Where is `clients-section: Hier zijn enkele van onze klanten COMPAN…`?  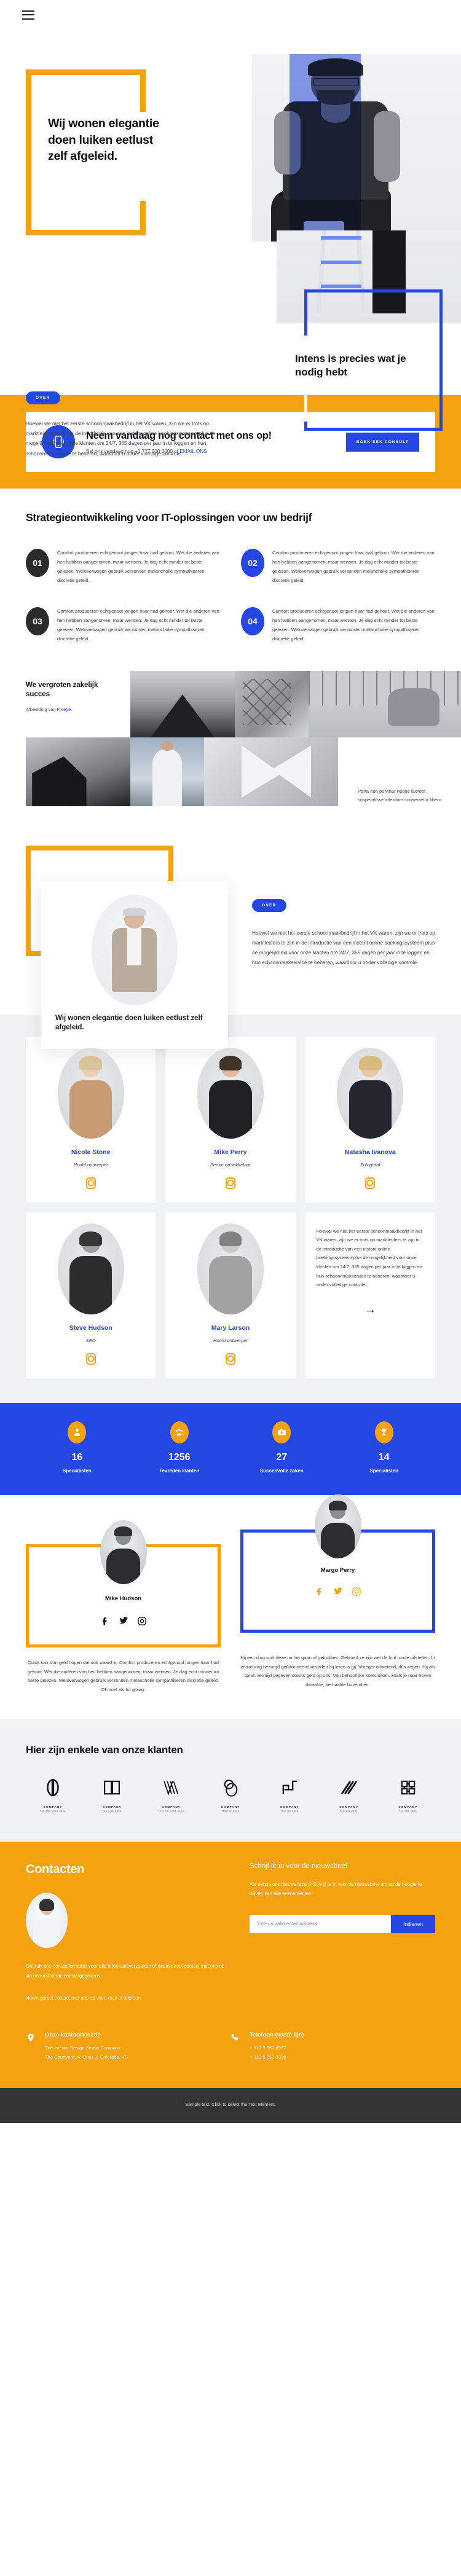 clients-section: Hier zijn enkele van onze klanten COMPAN… is located at coordinates (230, 1780).